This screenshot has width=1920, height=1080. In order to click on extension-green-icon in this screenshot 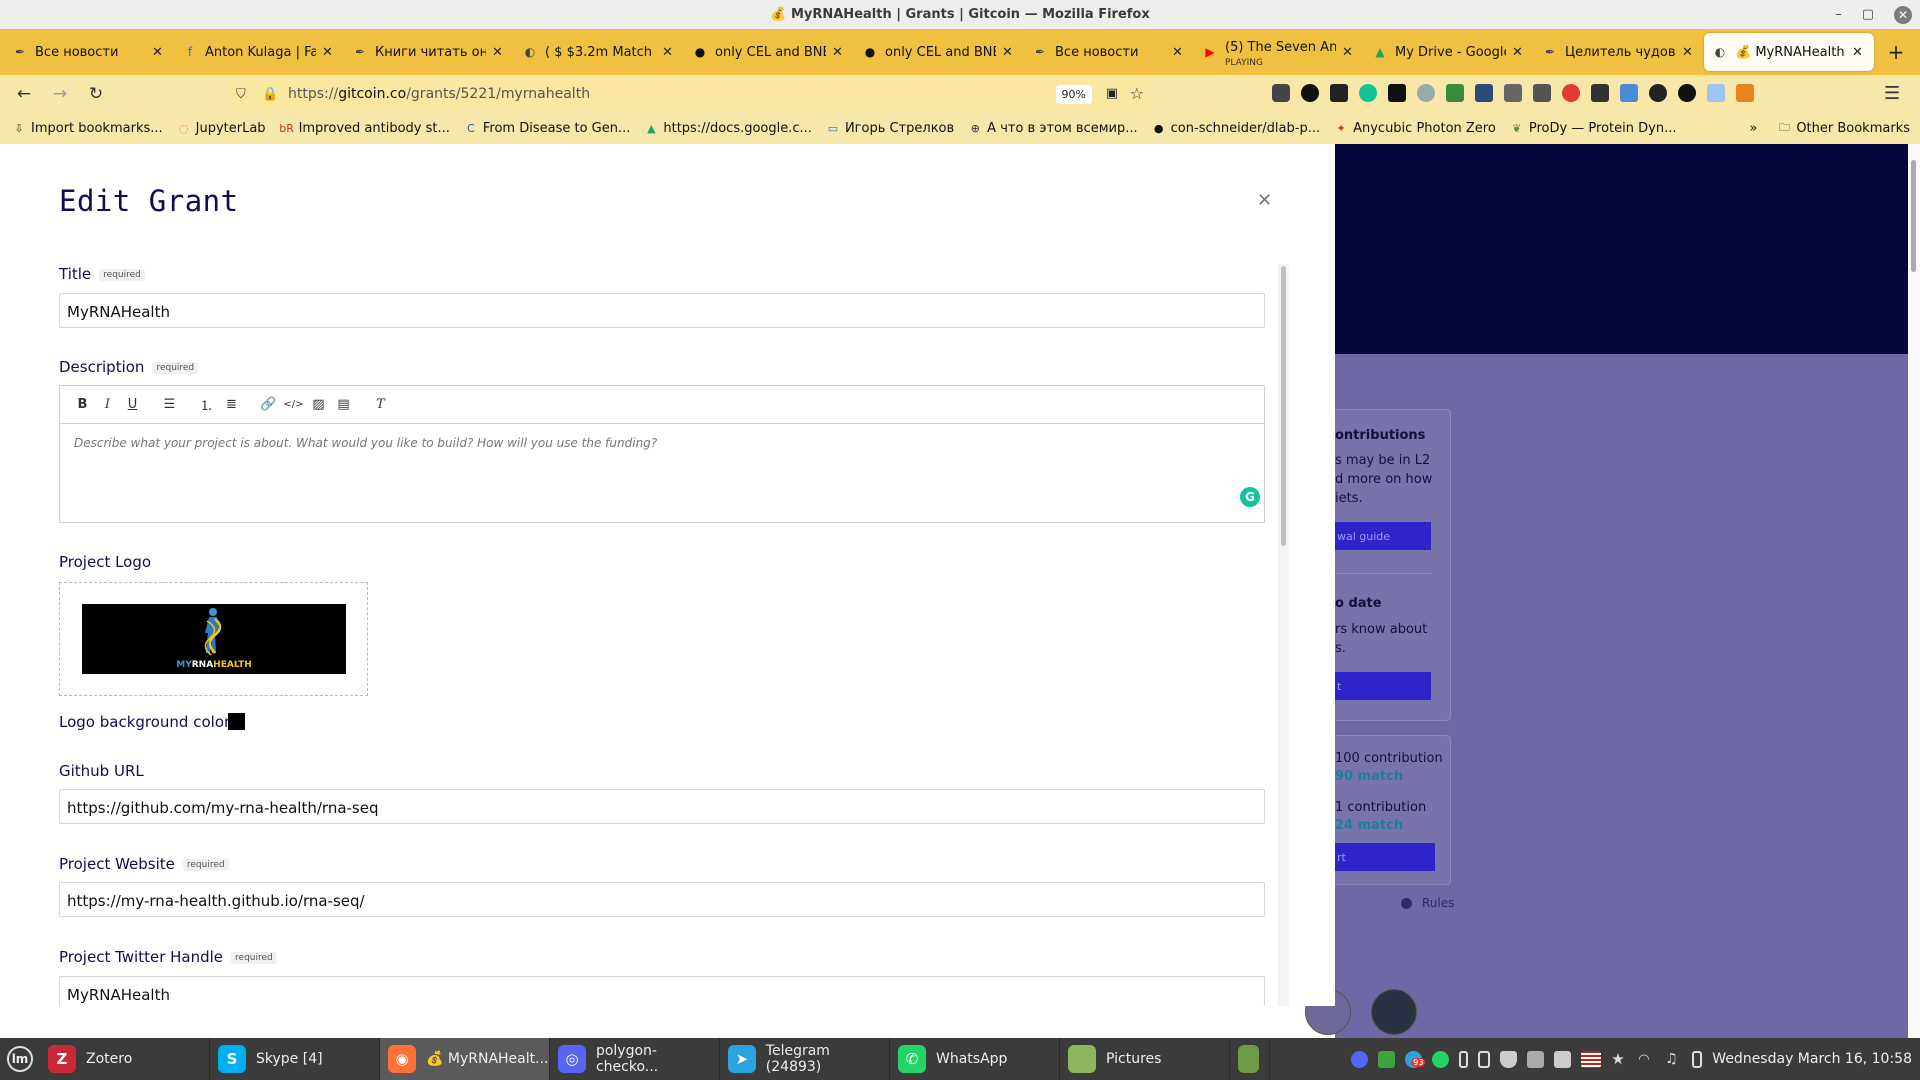, I will do `click(1455, 93)`.